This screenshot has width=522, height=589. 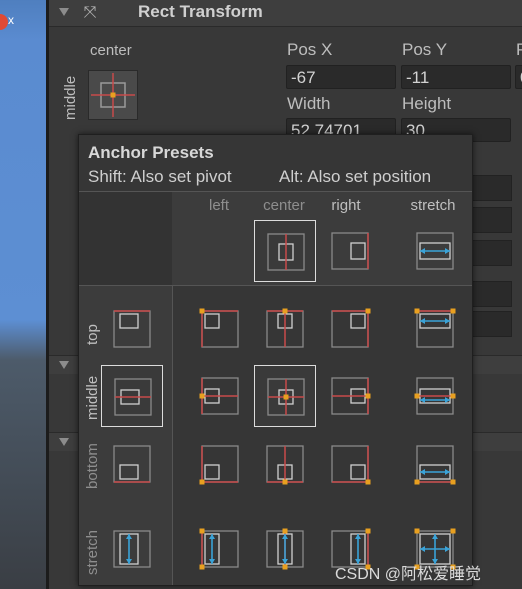 I want to click on row-label-bottom: bottom, so click(x=92, y=466).